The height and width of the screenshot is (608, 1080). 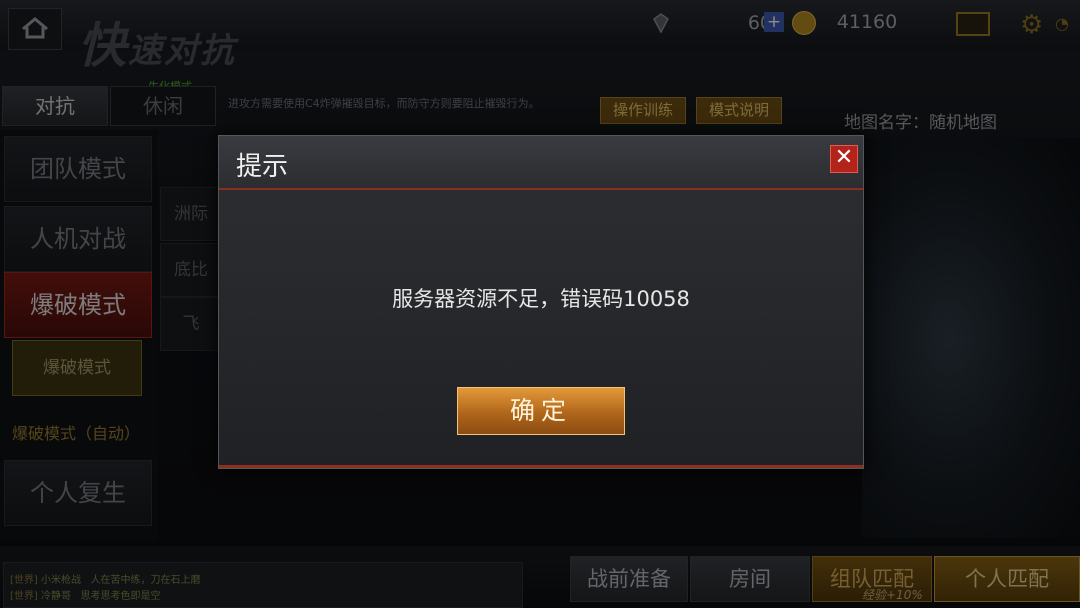 What do you see at coordinates (262, 167) in the screenshot?
I see `dialog-title: 提示` at bounding box center [262, 167].